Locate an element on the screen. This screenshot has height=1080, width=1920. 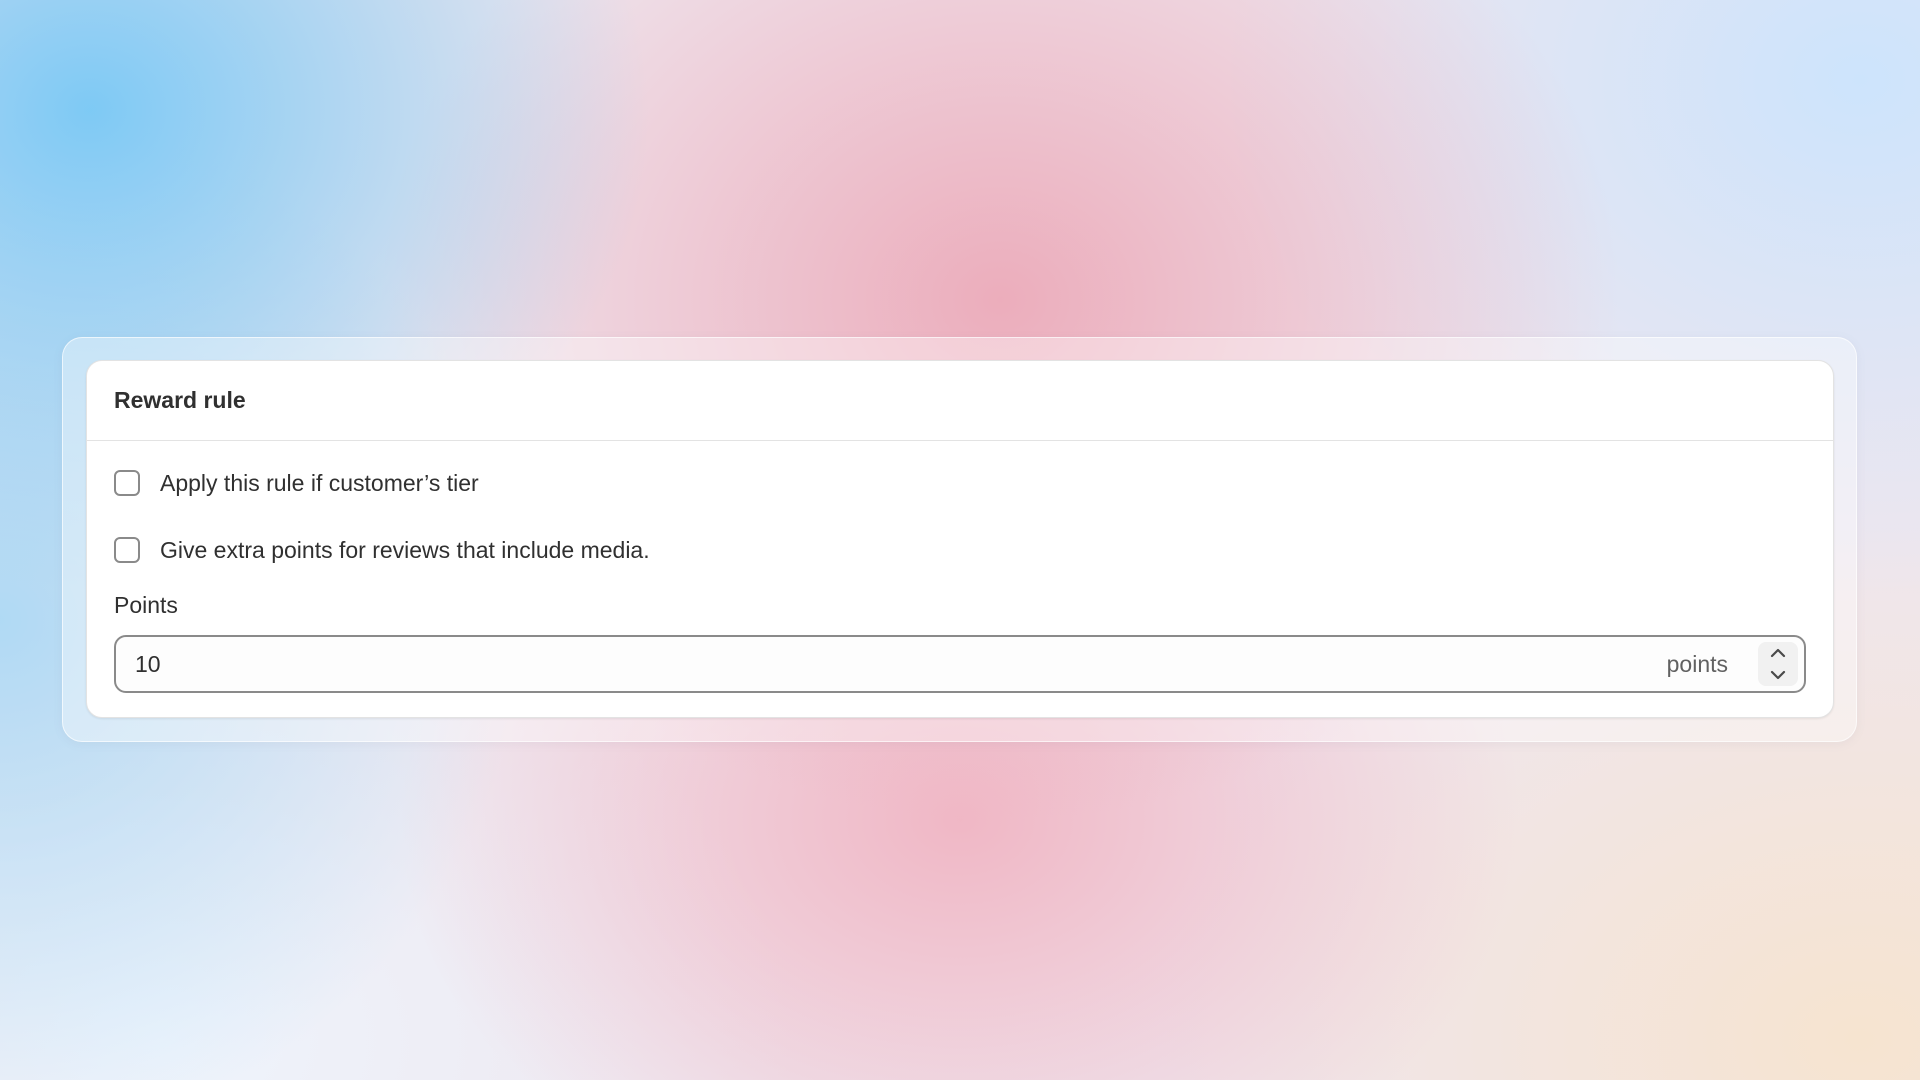
points-input: 10 points is located at coordinates (960, 664).